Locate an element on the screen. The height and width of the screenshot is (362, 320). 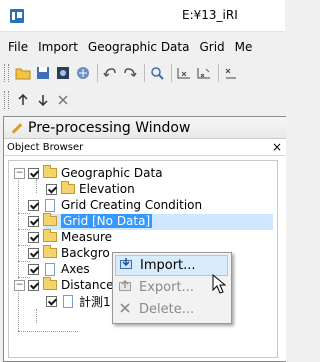
menu-measured-data: Me is located at coordinates (243, 47).